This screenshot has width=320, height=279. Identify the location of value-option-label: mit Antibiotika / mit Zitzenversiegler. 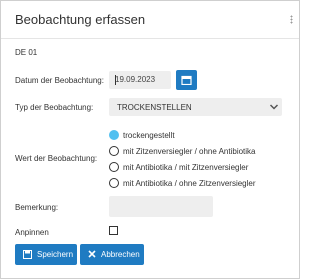
(186, 167).